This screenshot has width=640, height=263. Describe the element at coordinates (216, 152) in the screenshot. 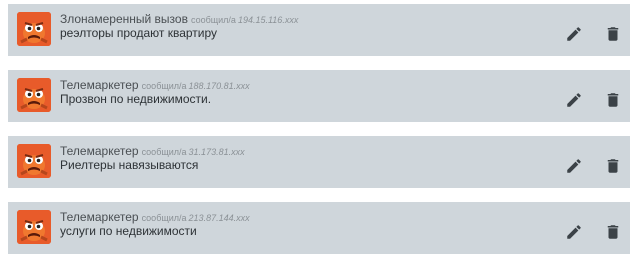

I see `ip-address: 31.173.81.xxx` at that location.